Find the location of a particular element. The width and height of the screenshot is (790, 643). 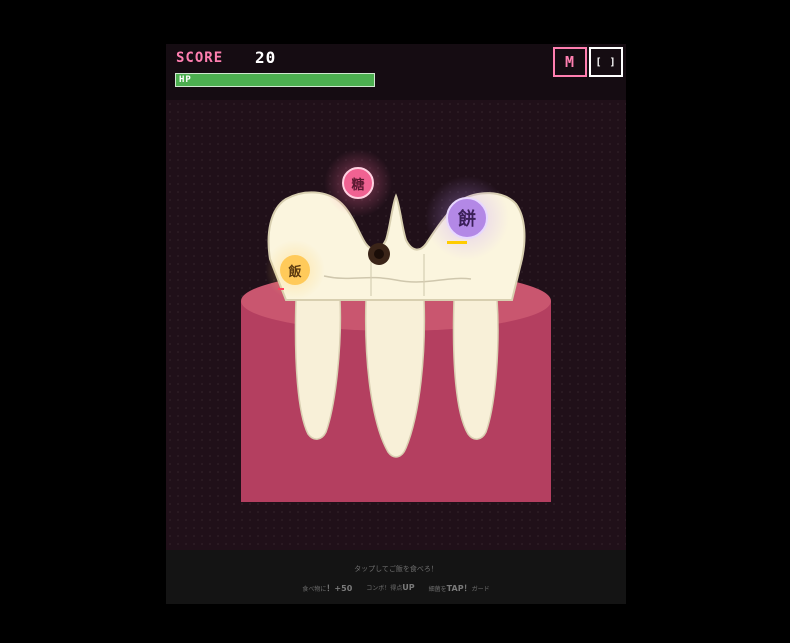

footer-rules: 食べ物に！+50 コンボ！得点UP 細菌をTAP！ガード is located at coordinates (396, 588).